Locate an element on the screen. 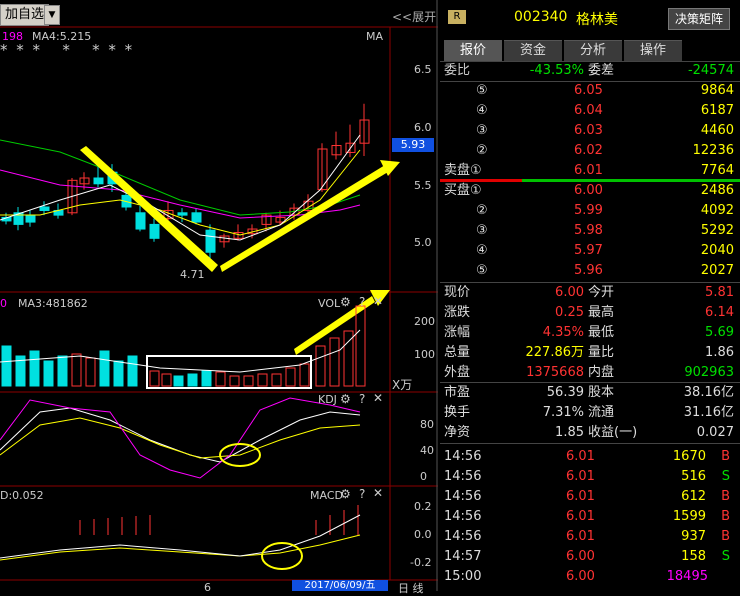 This screenshot has height=596, width=740. bid-price: 5.98 is located at coordinates (588, 230).